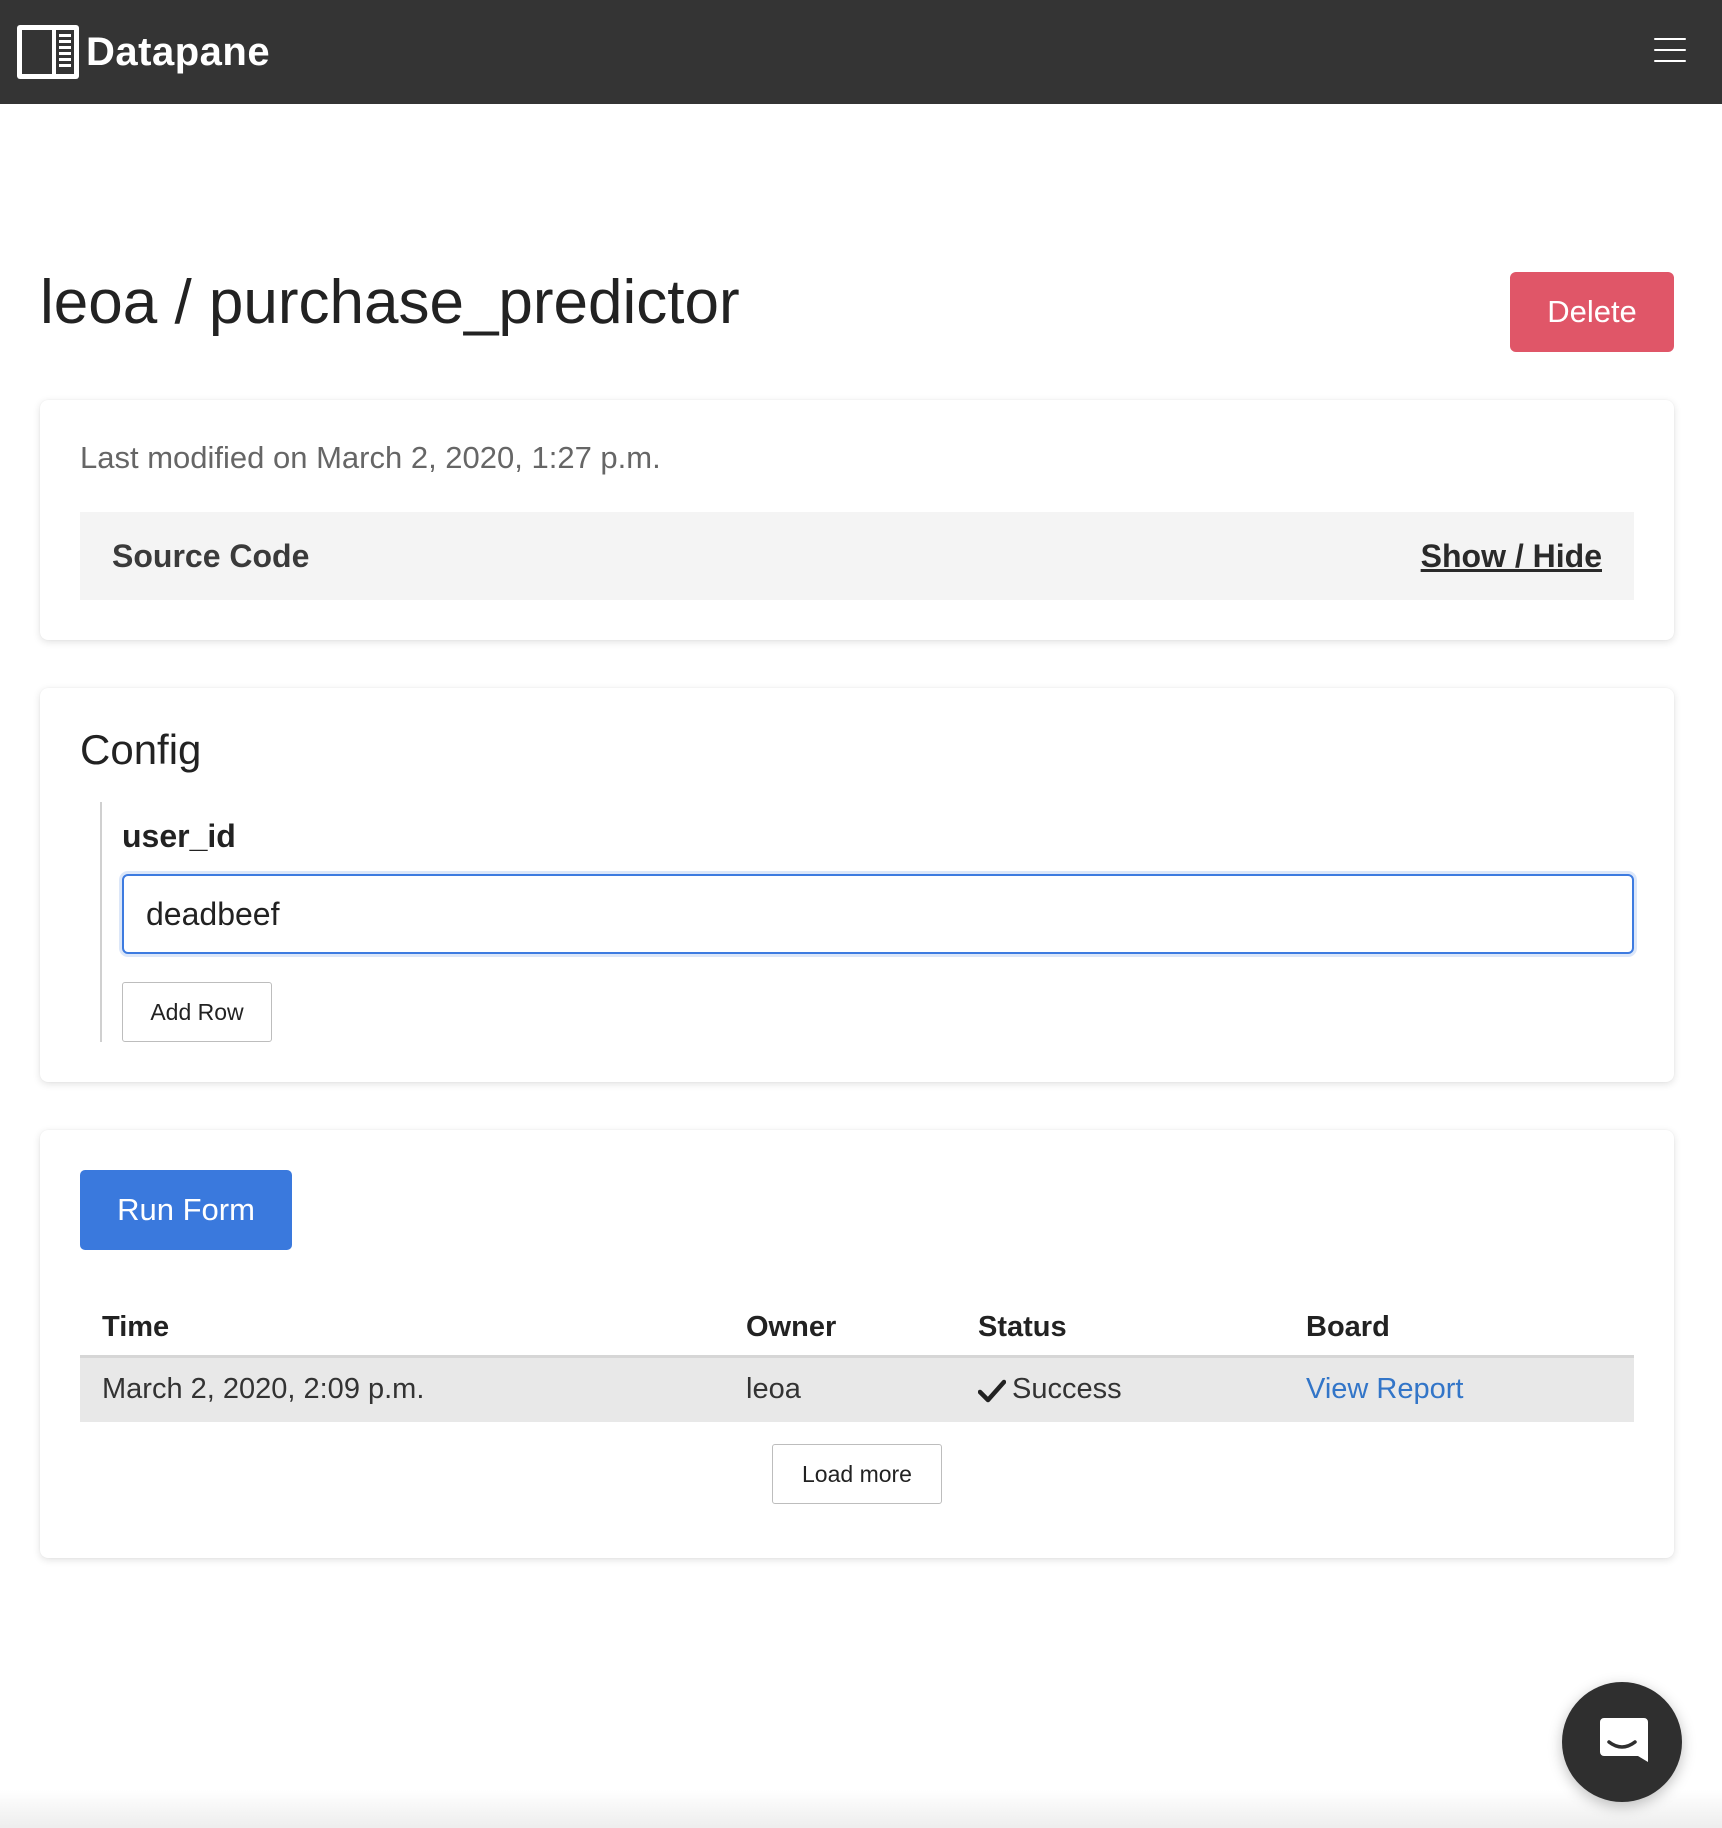 This screenshot has width=1722, height=1828. Describe the element at coordinates (861, 52) in the screenshot. I see `top-navbar: Datapane` at that location.